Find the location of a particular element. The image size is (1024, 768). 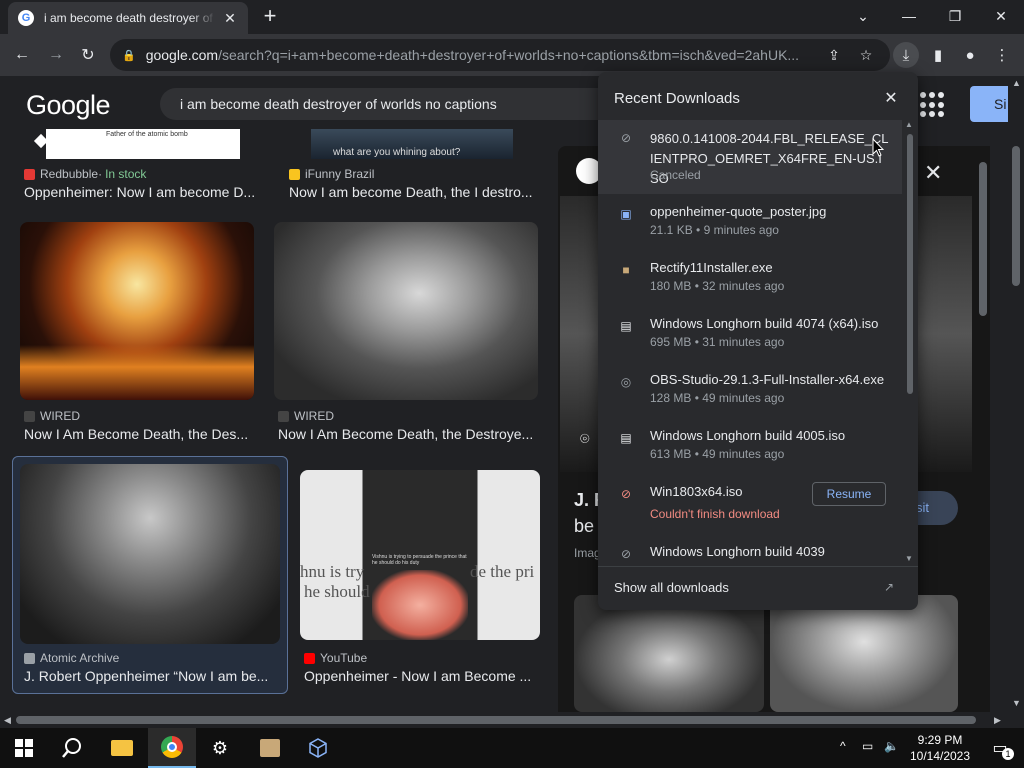

back-arrow-icon: ← is located at coordinates (22, 55).